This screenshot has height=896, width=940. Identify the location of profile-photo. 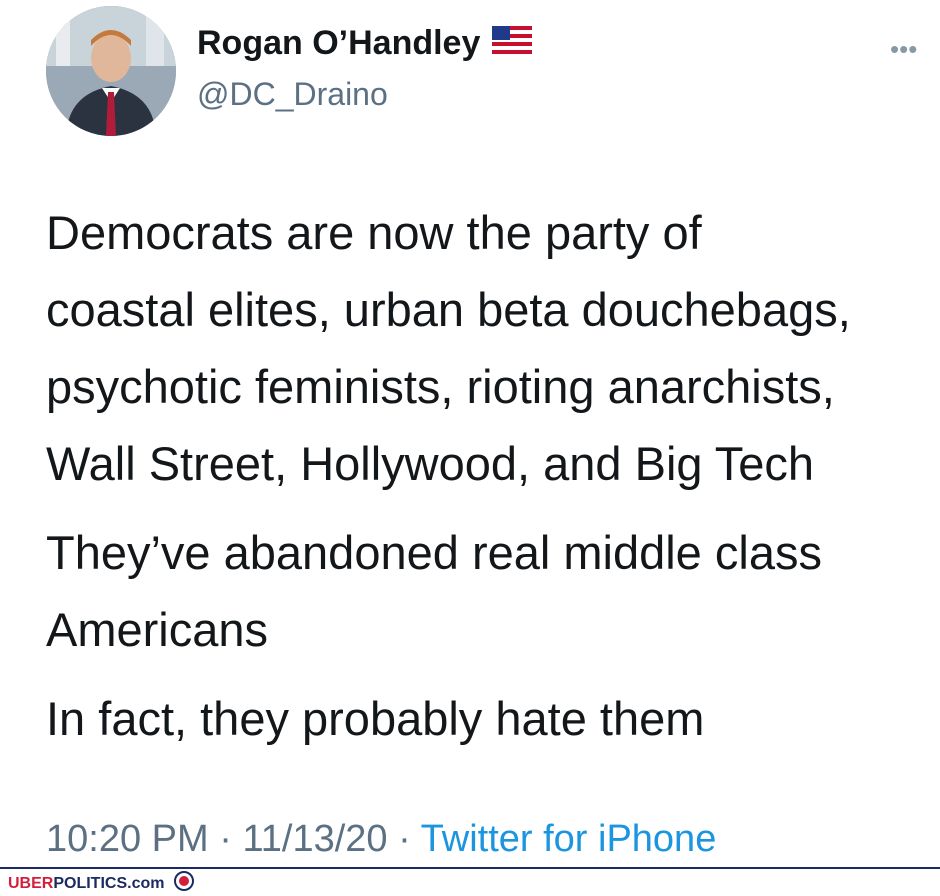
(111, 71).